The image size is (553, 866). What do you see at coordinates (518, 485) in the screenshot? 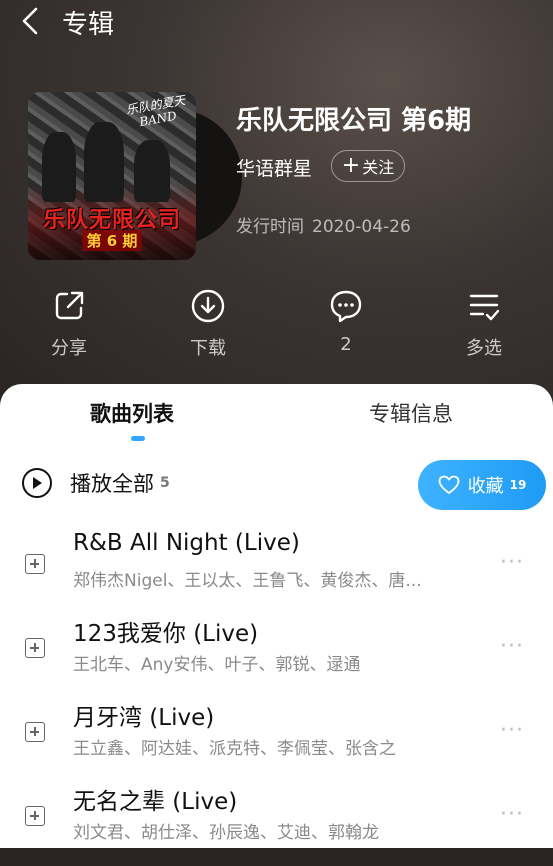
I see `collect-count: 19` at bounding box center [518, 485].